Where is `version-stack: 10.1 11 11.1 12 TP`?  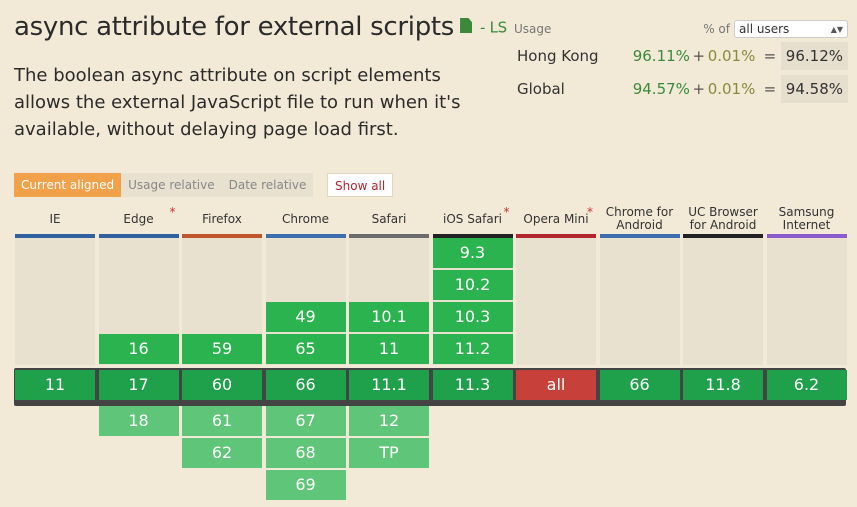
version-stack: 10.1 11 11.1 12 TP is located at coordinates (389, 370).